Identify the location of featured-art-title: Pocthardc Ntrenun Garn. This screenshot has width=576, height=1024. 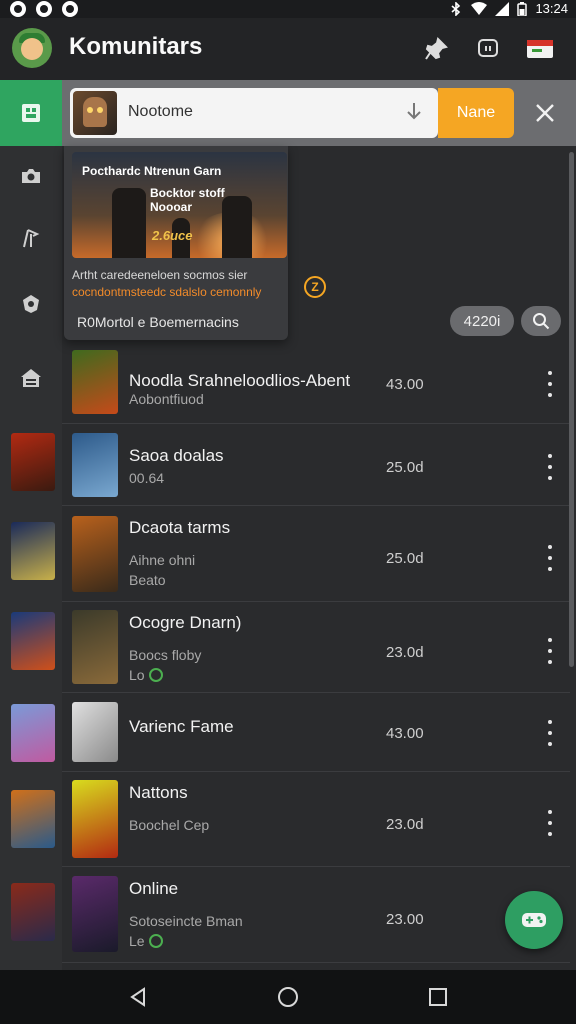
(152, 171).